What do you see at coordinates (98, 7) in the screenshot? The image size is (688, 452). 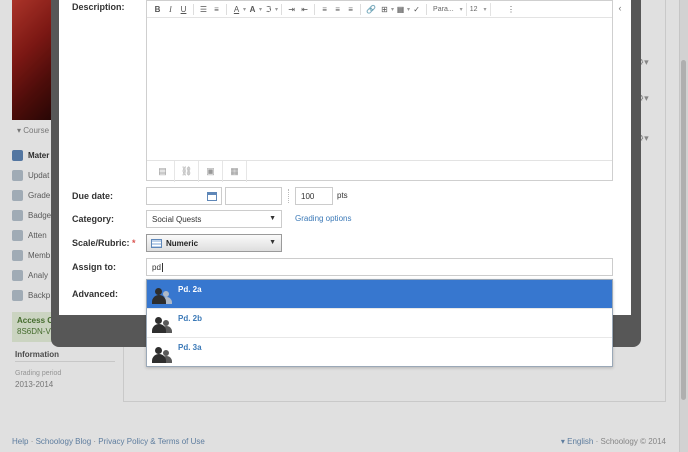 I see `description-label: Description:` at bounding box center [98, 7].